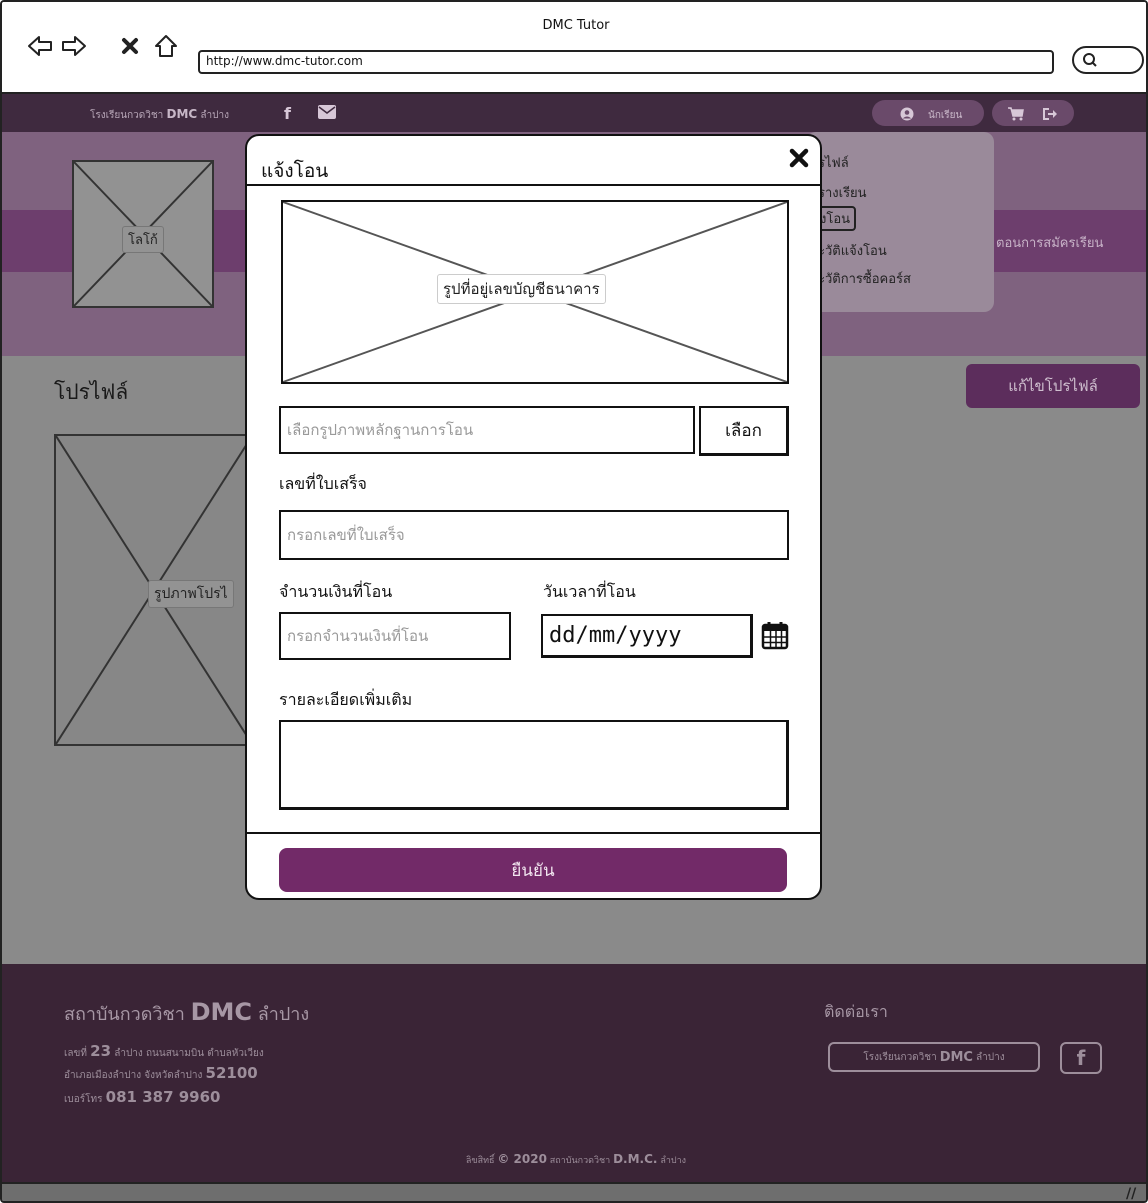 This screenshot has width=1148, height=1203. Describe the element at coordinates (1049, 242) in the screenshot. I see `nav-enroll-steps: ตอนการสมัครเรียน` at that location.